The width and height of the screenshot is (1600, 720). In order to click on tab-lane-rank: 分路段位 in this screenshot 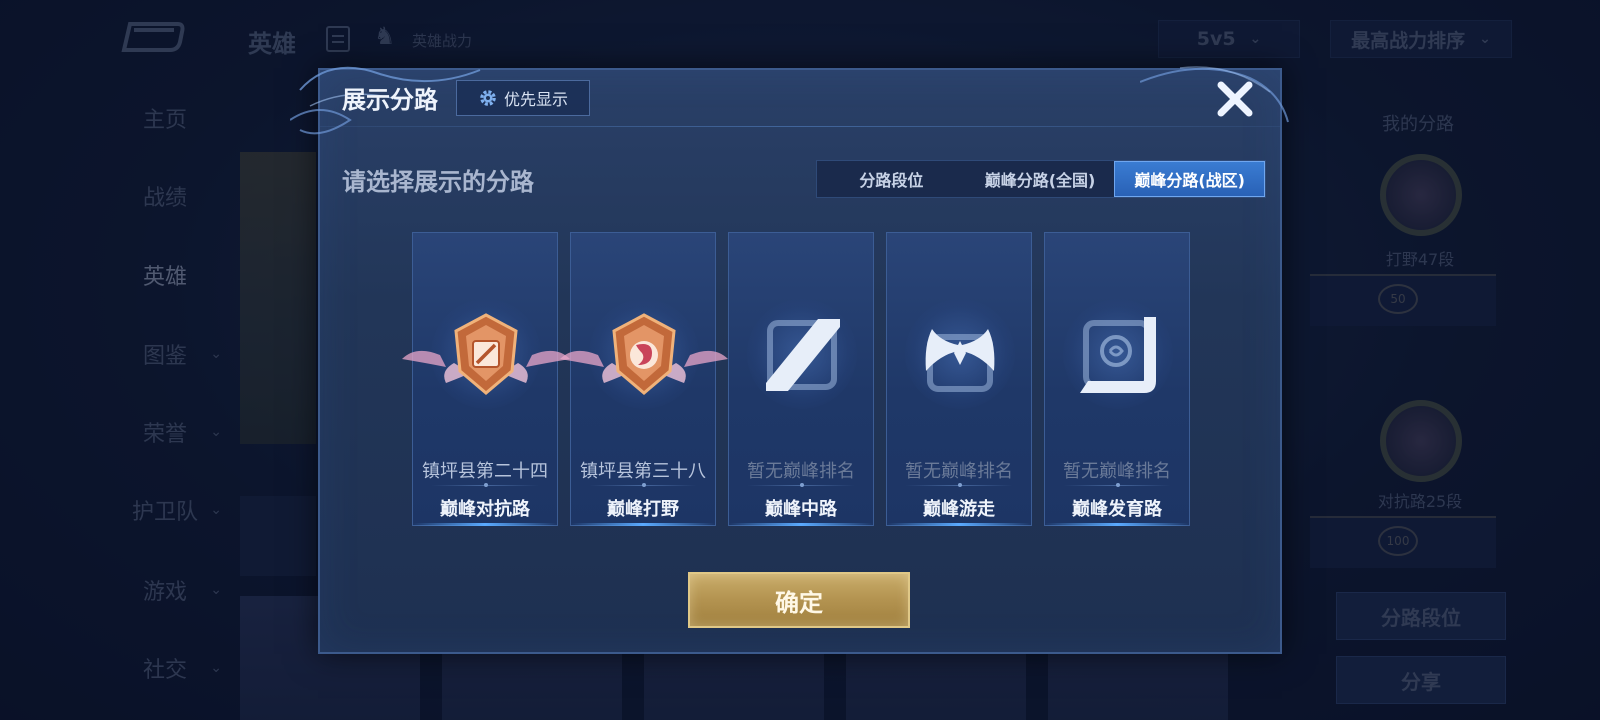, I will do `click(891, 179)`.